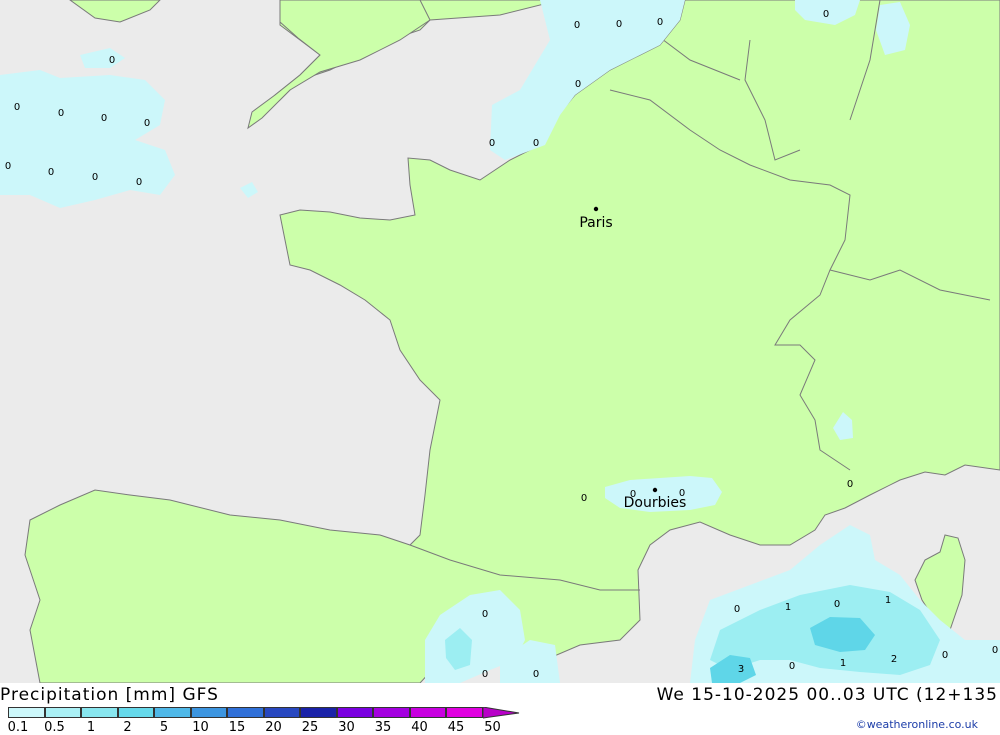 This screenshot has height=735, width=1000. I want to click on city-label: Dourbies, so click(655, 503).